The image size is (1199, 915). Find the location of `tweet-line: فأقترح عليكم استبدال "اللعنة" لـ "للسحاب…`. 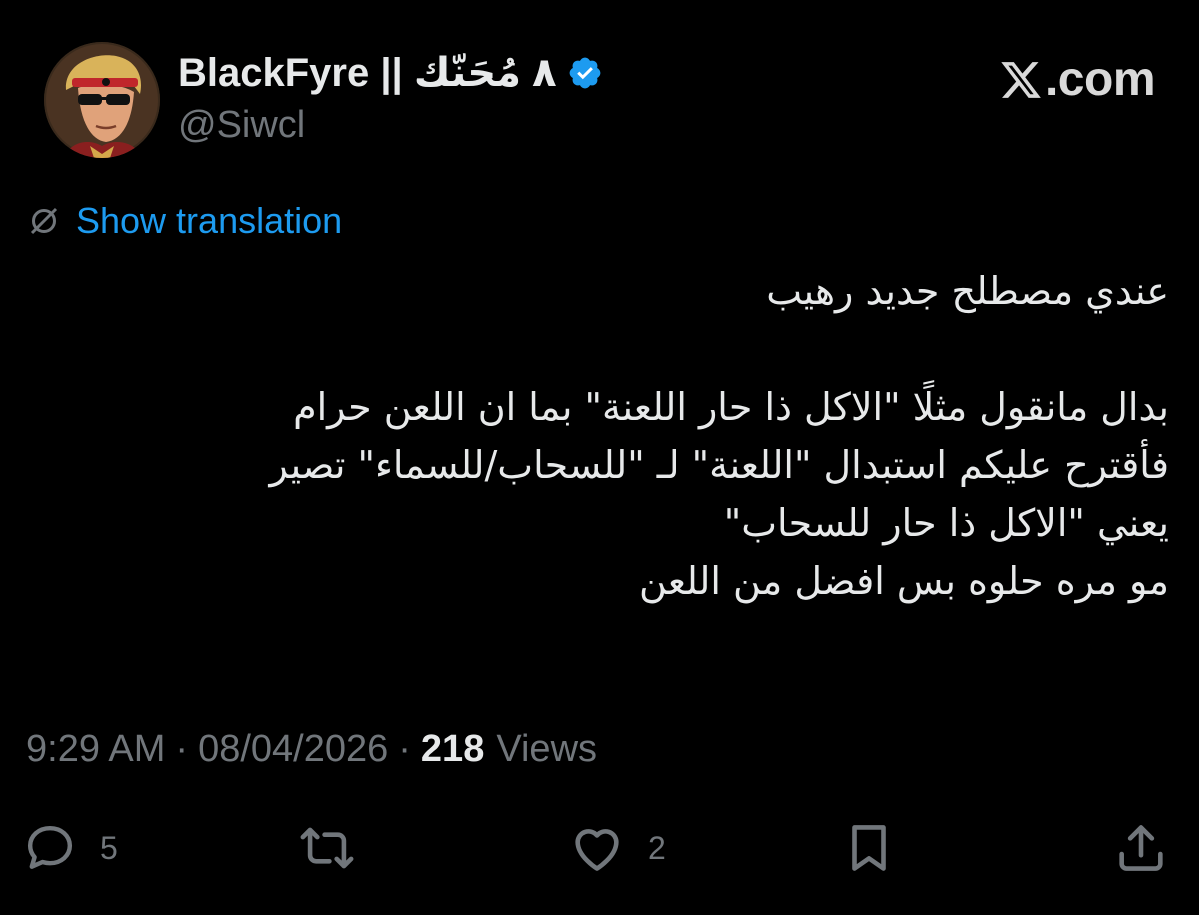

tweet-line: فأقترح عليكم استبدال "اللعنة" لـ "للسحاب… is located at coordinates (719, 465).